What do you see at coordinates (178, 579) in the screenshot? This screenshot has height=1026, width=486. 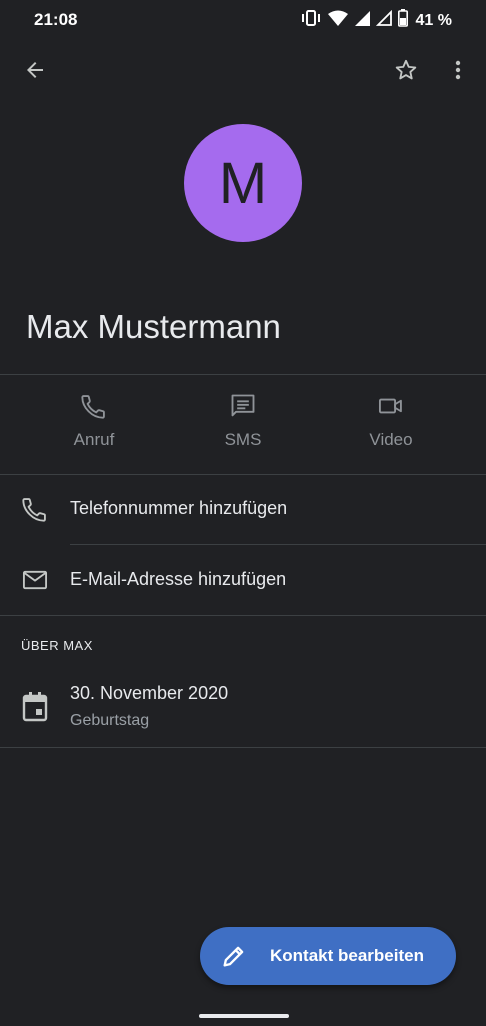 I see `add-email-label: E-Mail-Adresse hinzufügen` at bounding box center [178, 579].